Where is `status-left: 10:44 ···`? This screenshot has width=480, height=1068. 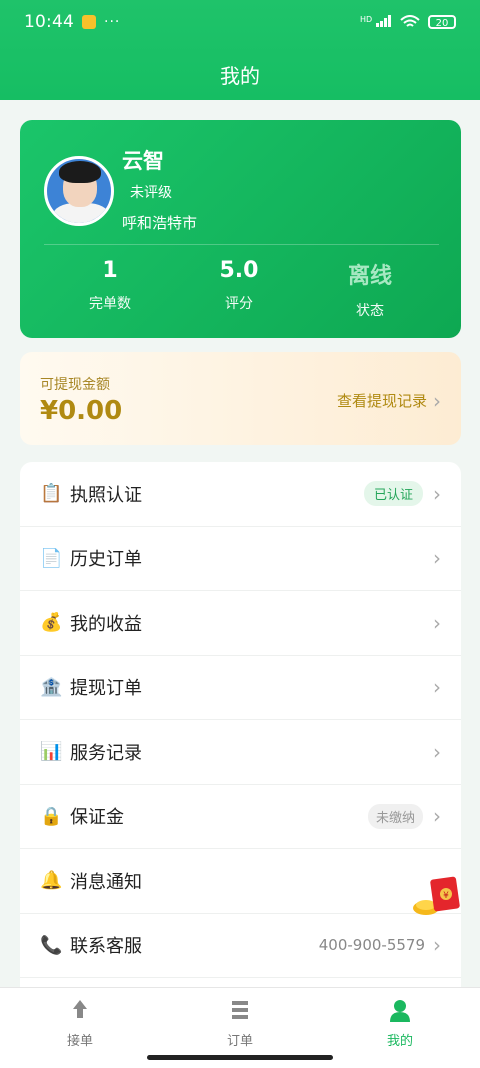
status-left: 10:44 ··· is located at coordinates (72, 22).